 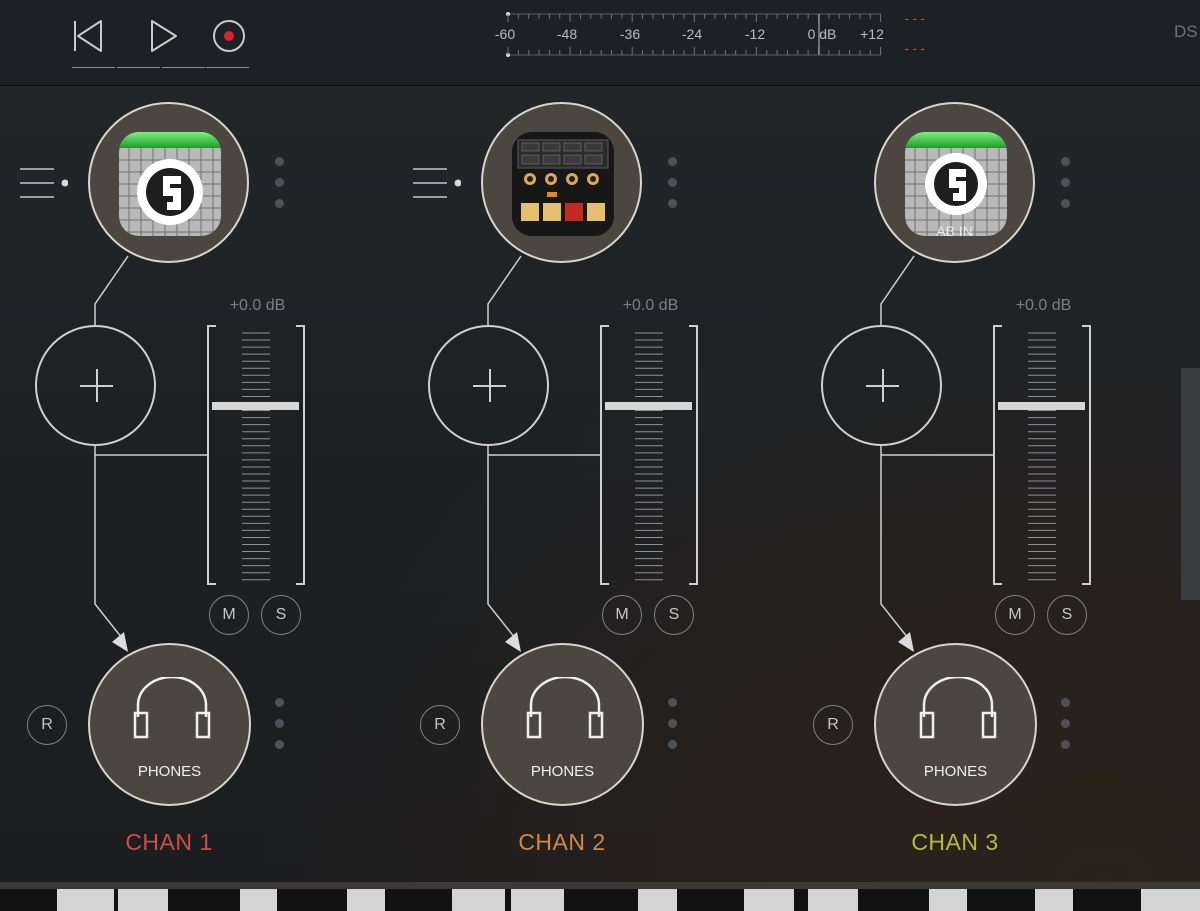 I want to click on plugin-slot: AB IN, so click(x=954, y=182).